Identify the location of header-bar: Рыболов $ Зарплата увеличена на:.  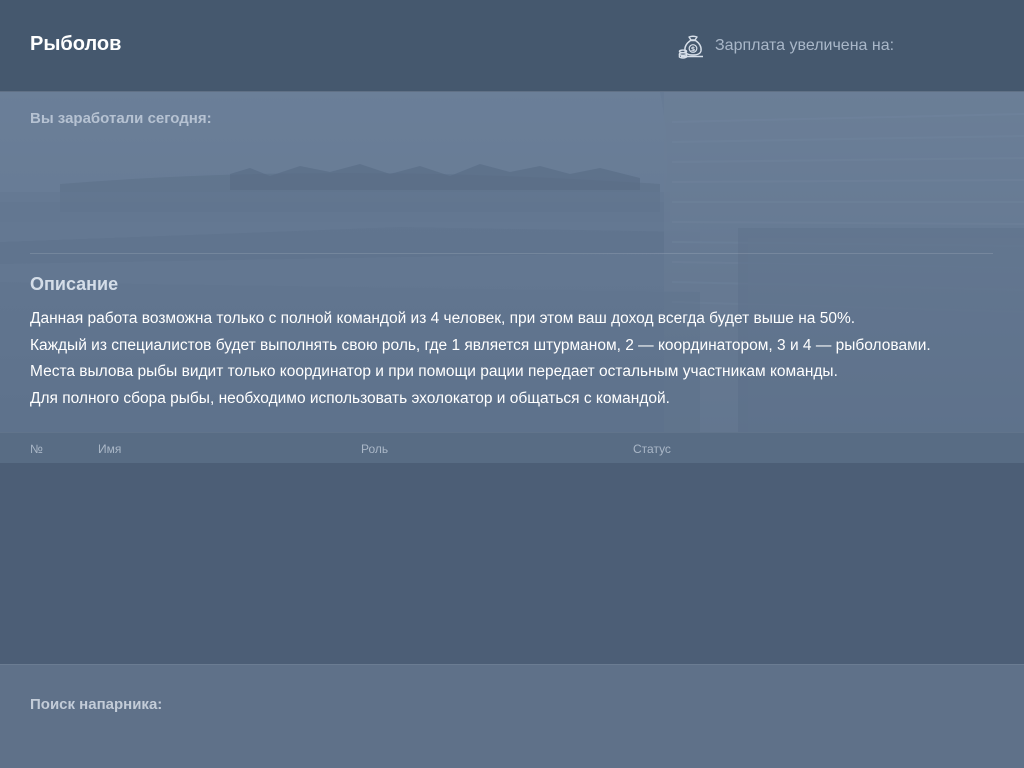
(512, 45).